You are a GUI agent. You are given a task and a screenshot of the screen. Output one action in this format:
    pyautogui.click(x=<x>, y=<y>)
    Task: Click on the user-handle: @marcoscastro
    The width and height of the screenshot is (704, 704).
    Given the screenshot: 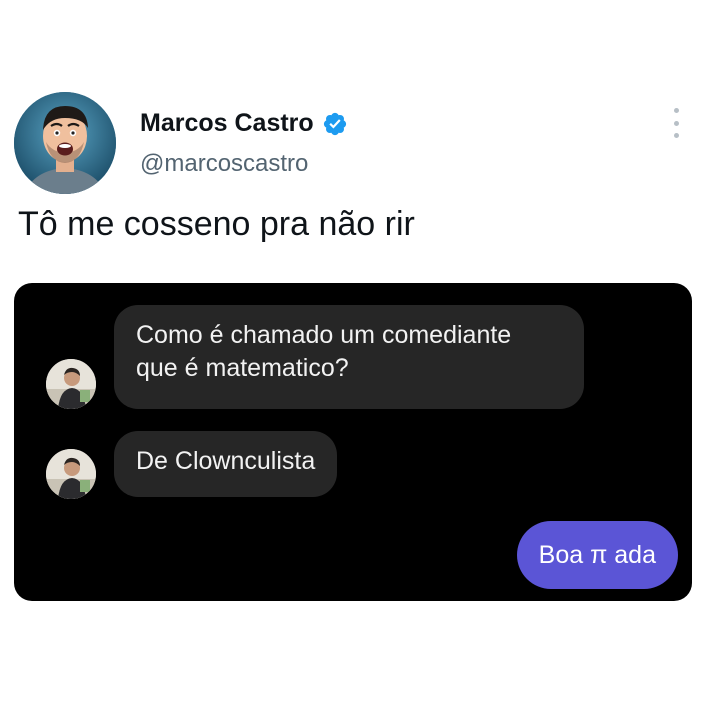 What is the action you would take?
    pyautogui.click(x=224, y=164)
    